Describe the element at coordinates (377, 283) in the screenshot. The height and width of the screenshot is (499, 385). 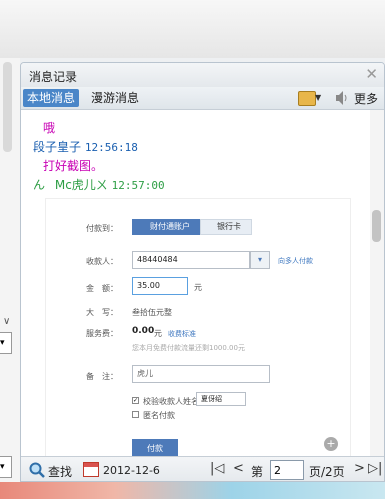
I see `message-scrollbar` at that location.